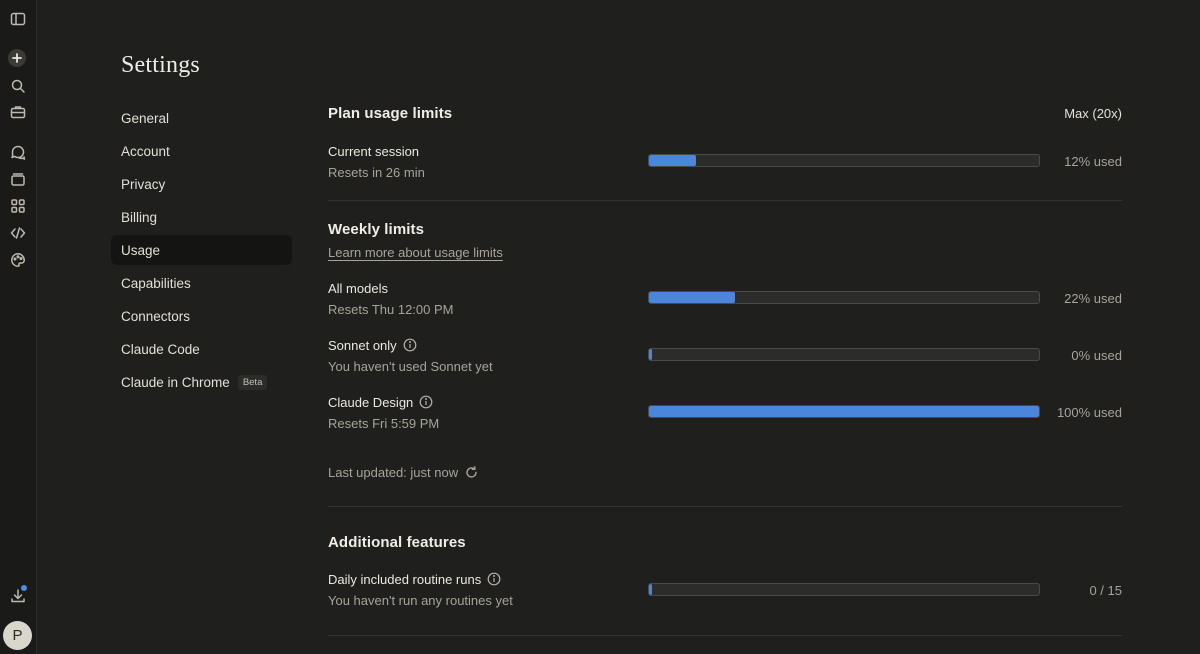 This screenshot has height=654, width=1200. Describe the element at coordinates (18, 112) in the screenshot. I see `toolbox-icon` at that location.